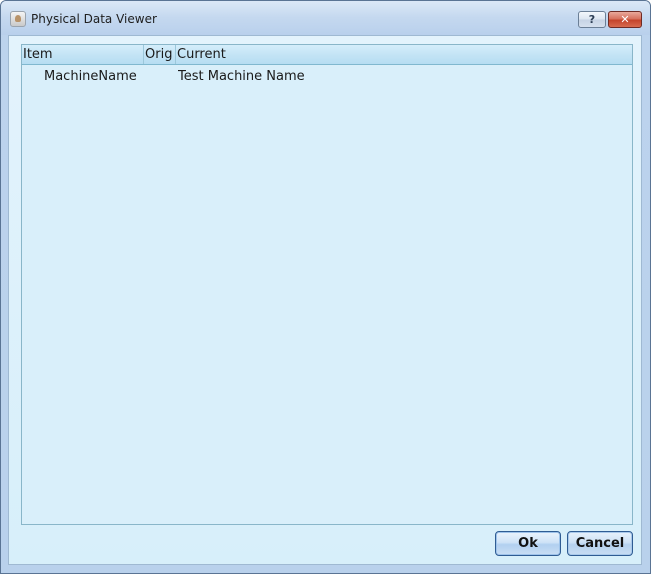  What do you see at coordinates (625, 19) in the screenshot?
I see `close-button: ✕` at bounding box center [625, 19].